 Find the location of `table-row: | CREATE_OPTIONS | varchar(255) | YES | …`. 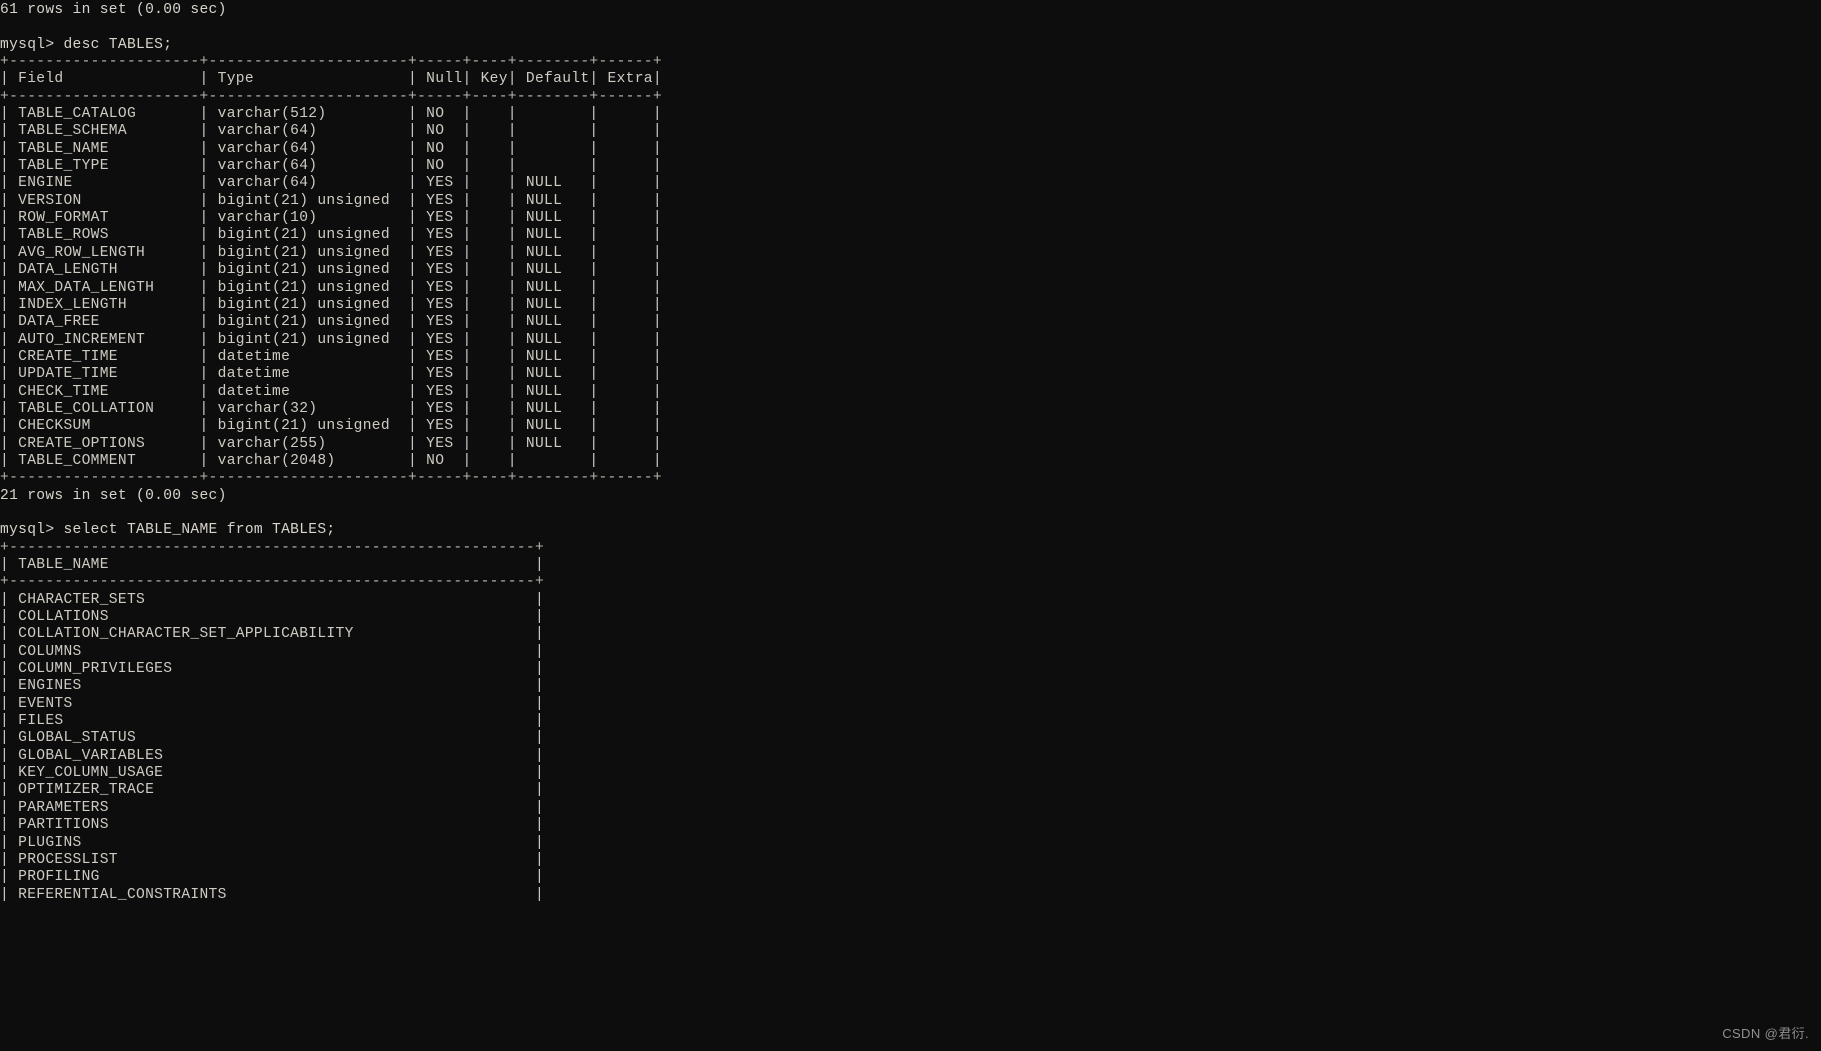

table-row: | CREATE_OPTIONS | varchar(255) | YES | … is located at coordinates (331, 443).